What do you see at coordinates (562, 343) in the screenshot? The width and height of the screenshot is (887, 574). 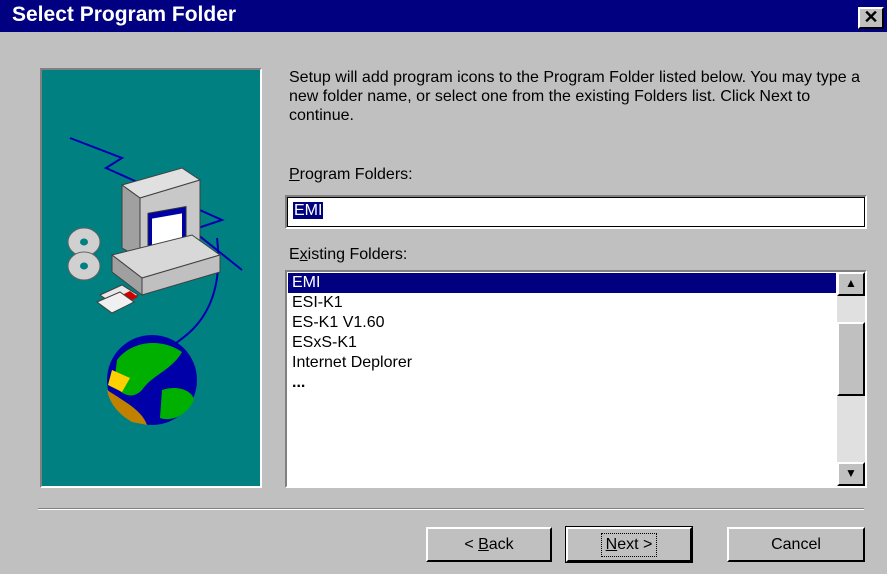 I see `list-item: ESxS-K1` at bounding box center [562, 343].